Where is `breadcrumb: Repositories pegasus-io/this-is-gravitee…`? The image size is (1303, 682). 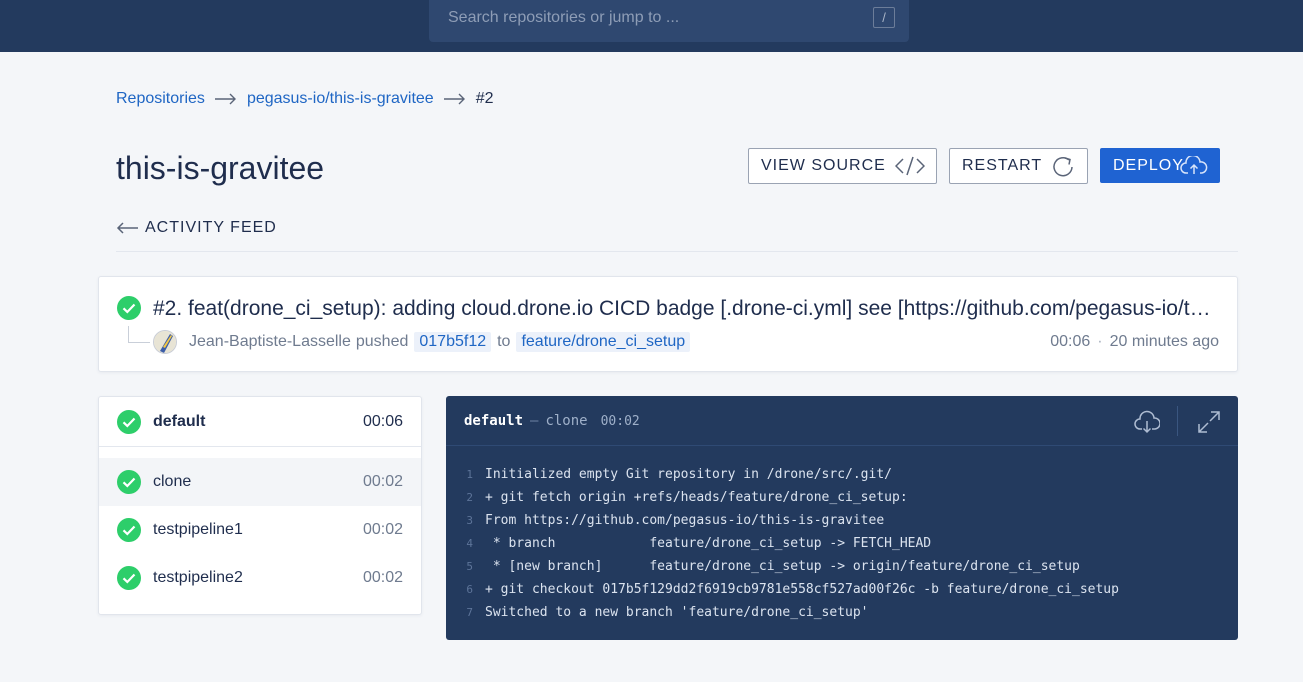
breadcrumb: Repositories pegasus-io/this-is-gravitee… is located at coordinates (304, 99).